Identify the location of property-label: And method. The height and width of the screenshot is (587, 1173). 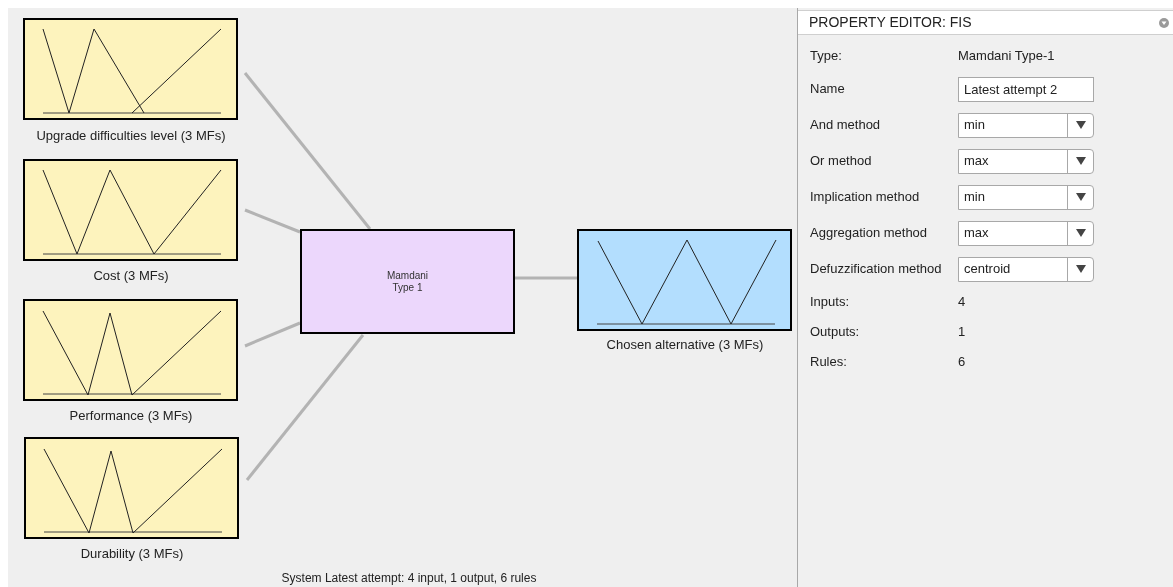
(846, 125).